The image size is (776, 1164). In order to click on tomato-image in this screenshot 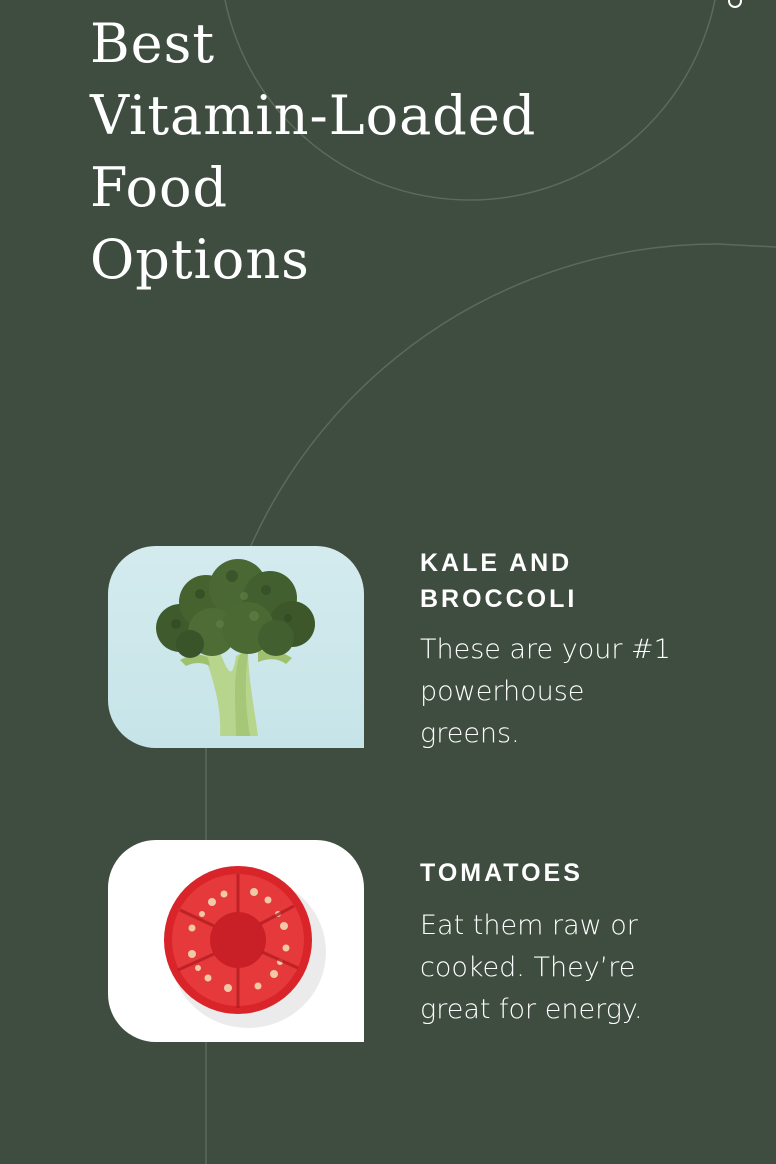, I will do `click(236, 941)`.